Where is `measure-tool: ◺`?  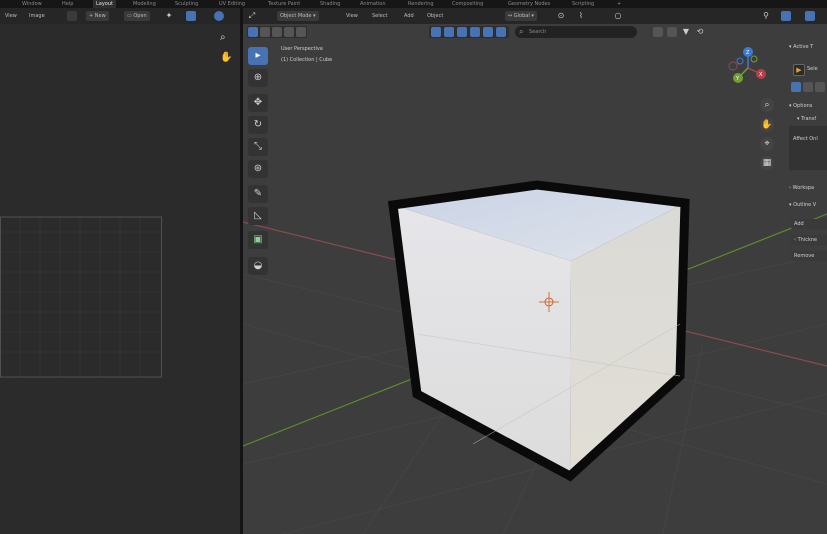
measure-tool: ◺ is located at coordinates (258, 216).